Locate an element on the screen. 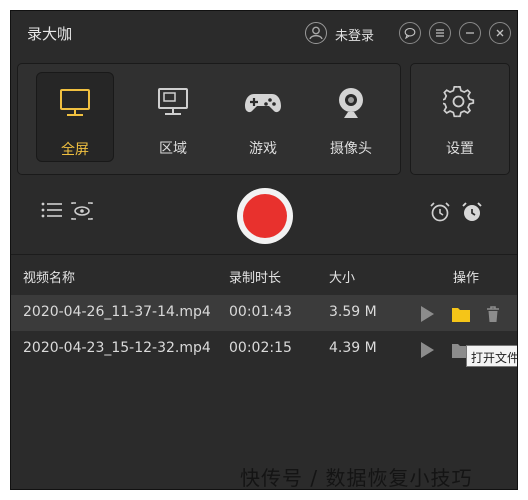 This screenshot has width=528, height=500. settings-button: 设置 is located at coordinates (460, 117).